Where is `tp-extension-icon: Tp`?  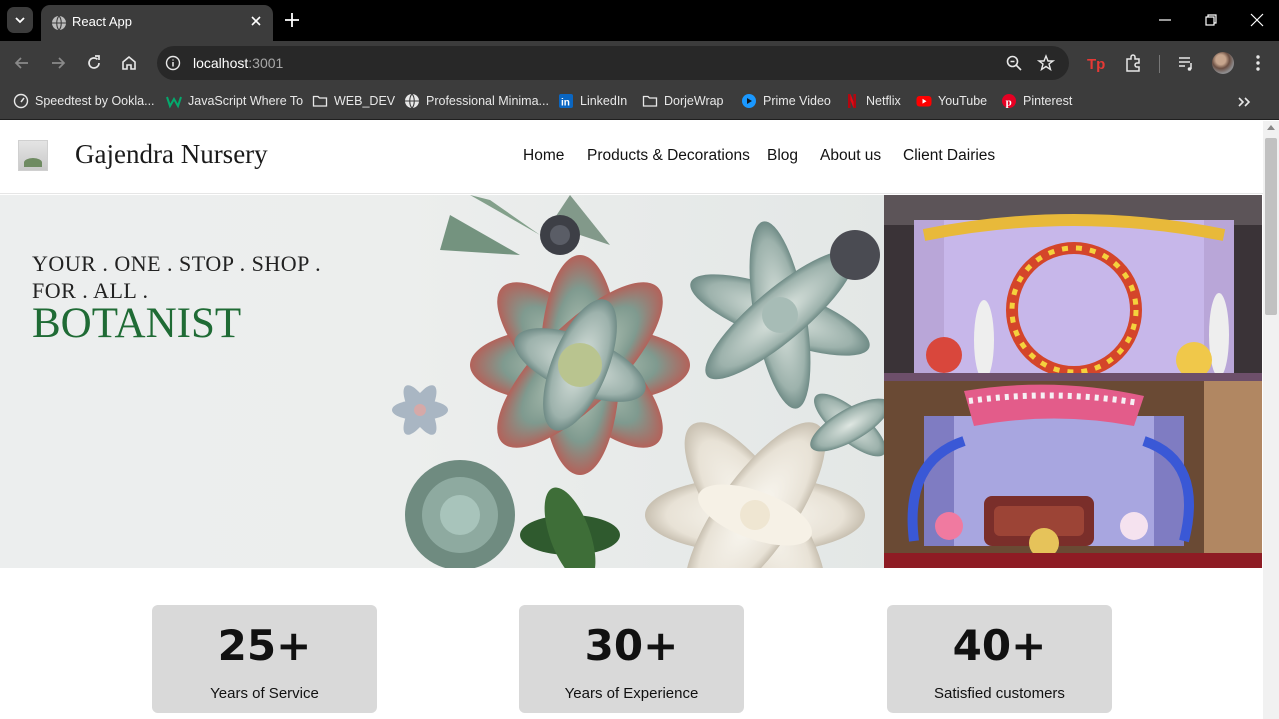 tp-extension-icon: Tp is located at coordinates (1096, 63).